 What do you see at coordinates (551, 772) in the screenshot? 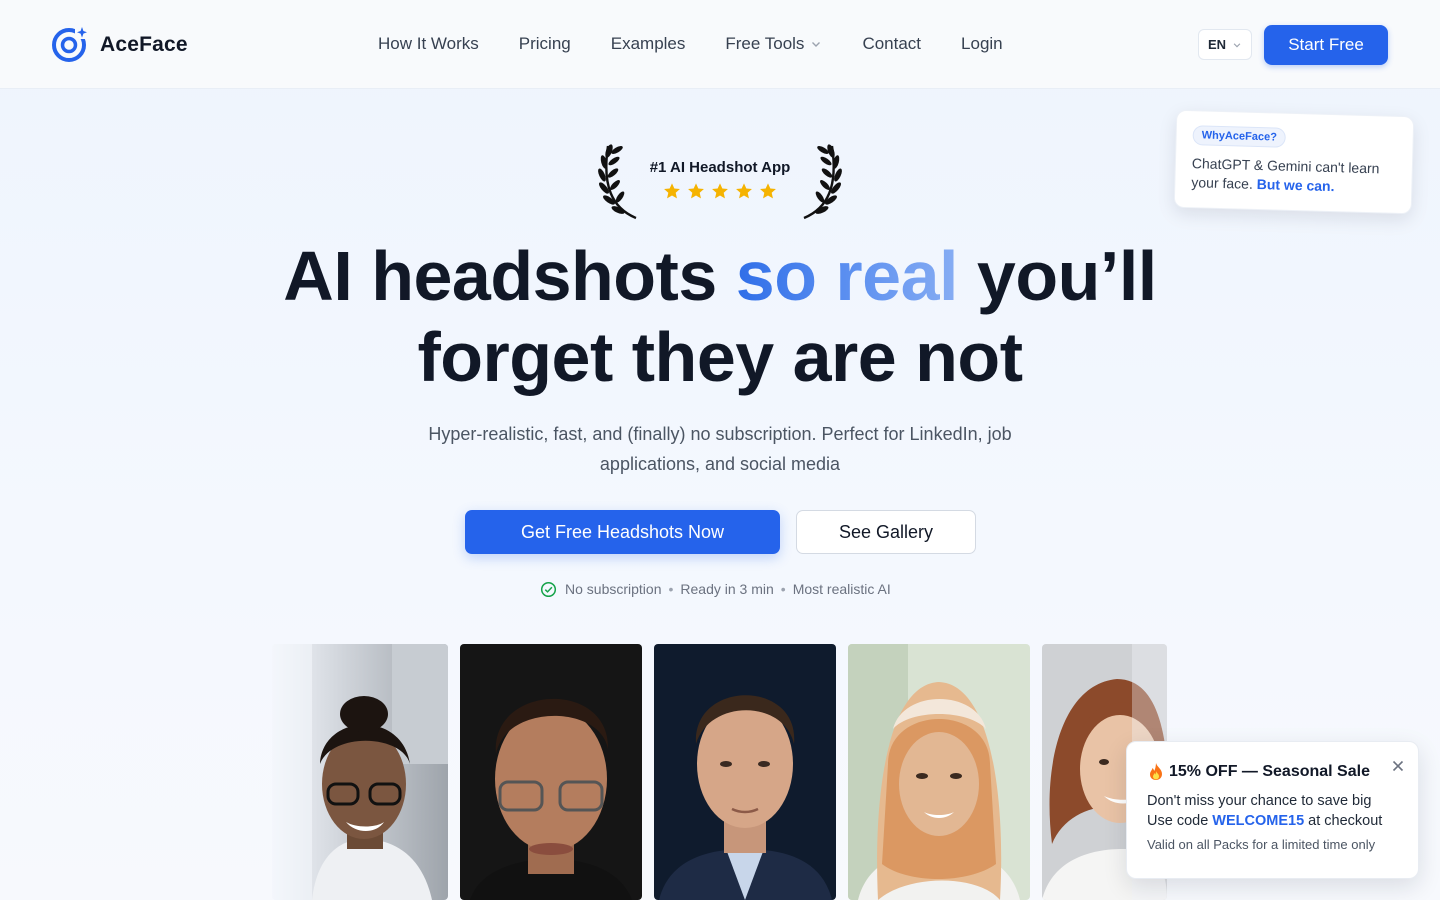
I see `headshot-man-glasses` at bounding box center [551, 772].